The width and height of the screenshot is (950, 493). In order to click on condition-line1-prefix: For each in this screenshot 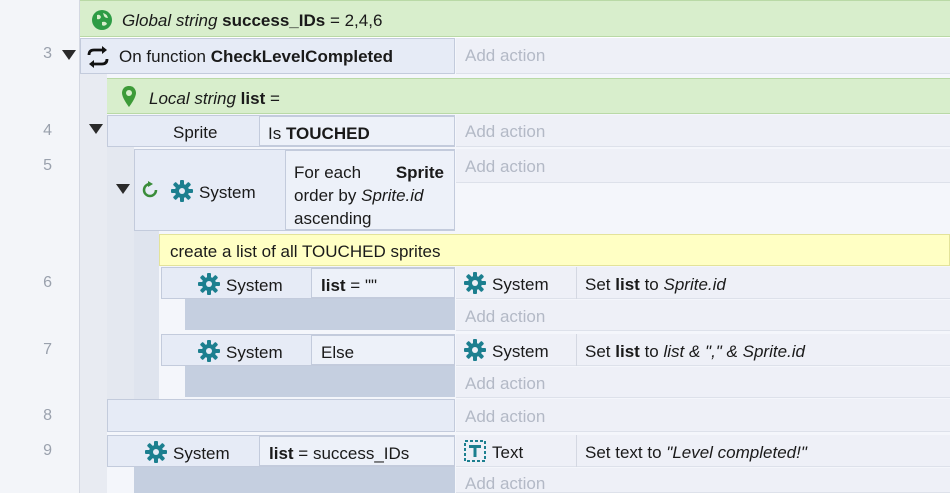, I will do `click(328, 172)`.